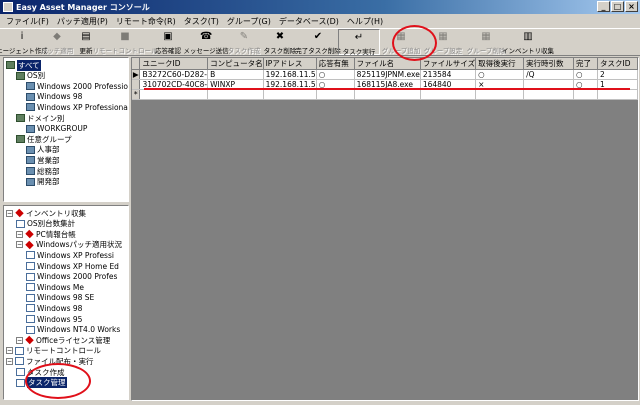  I want to click on row-indicator: ▶, so click(136, 74).